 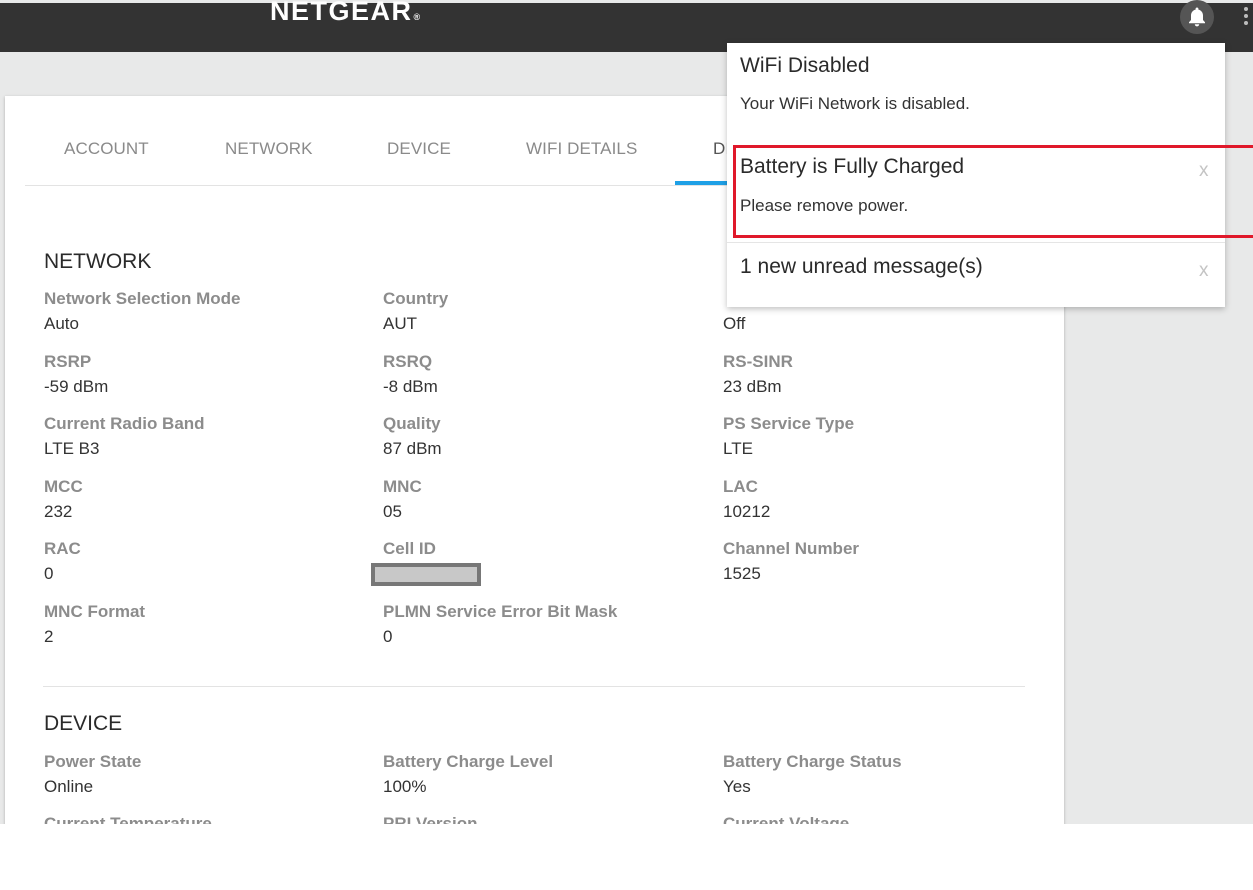 What do you see at coordinates (746, 499) in the screenshot?
I see `field-lac: LAC 10212` at bounding box center [746, 499].